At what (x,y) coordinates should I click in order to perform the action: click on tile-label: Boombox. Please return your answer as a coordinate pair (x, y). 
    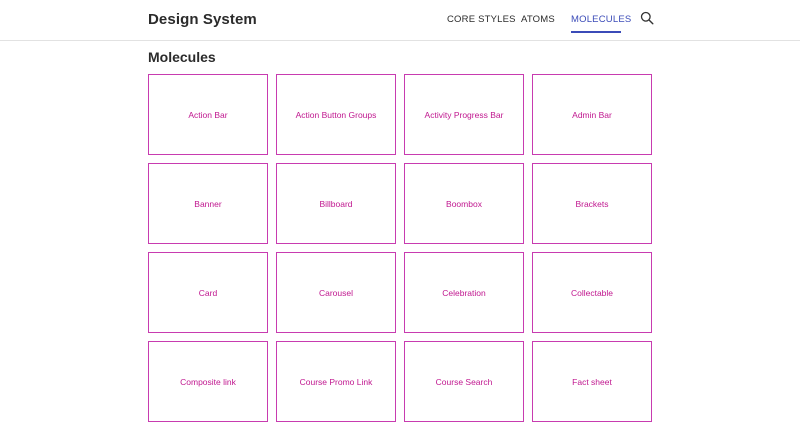
    Looking at the image, I should click on (464, 203).